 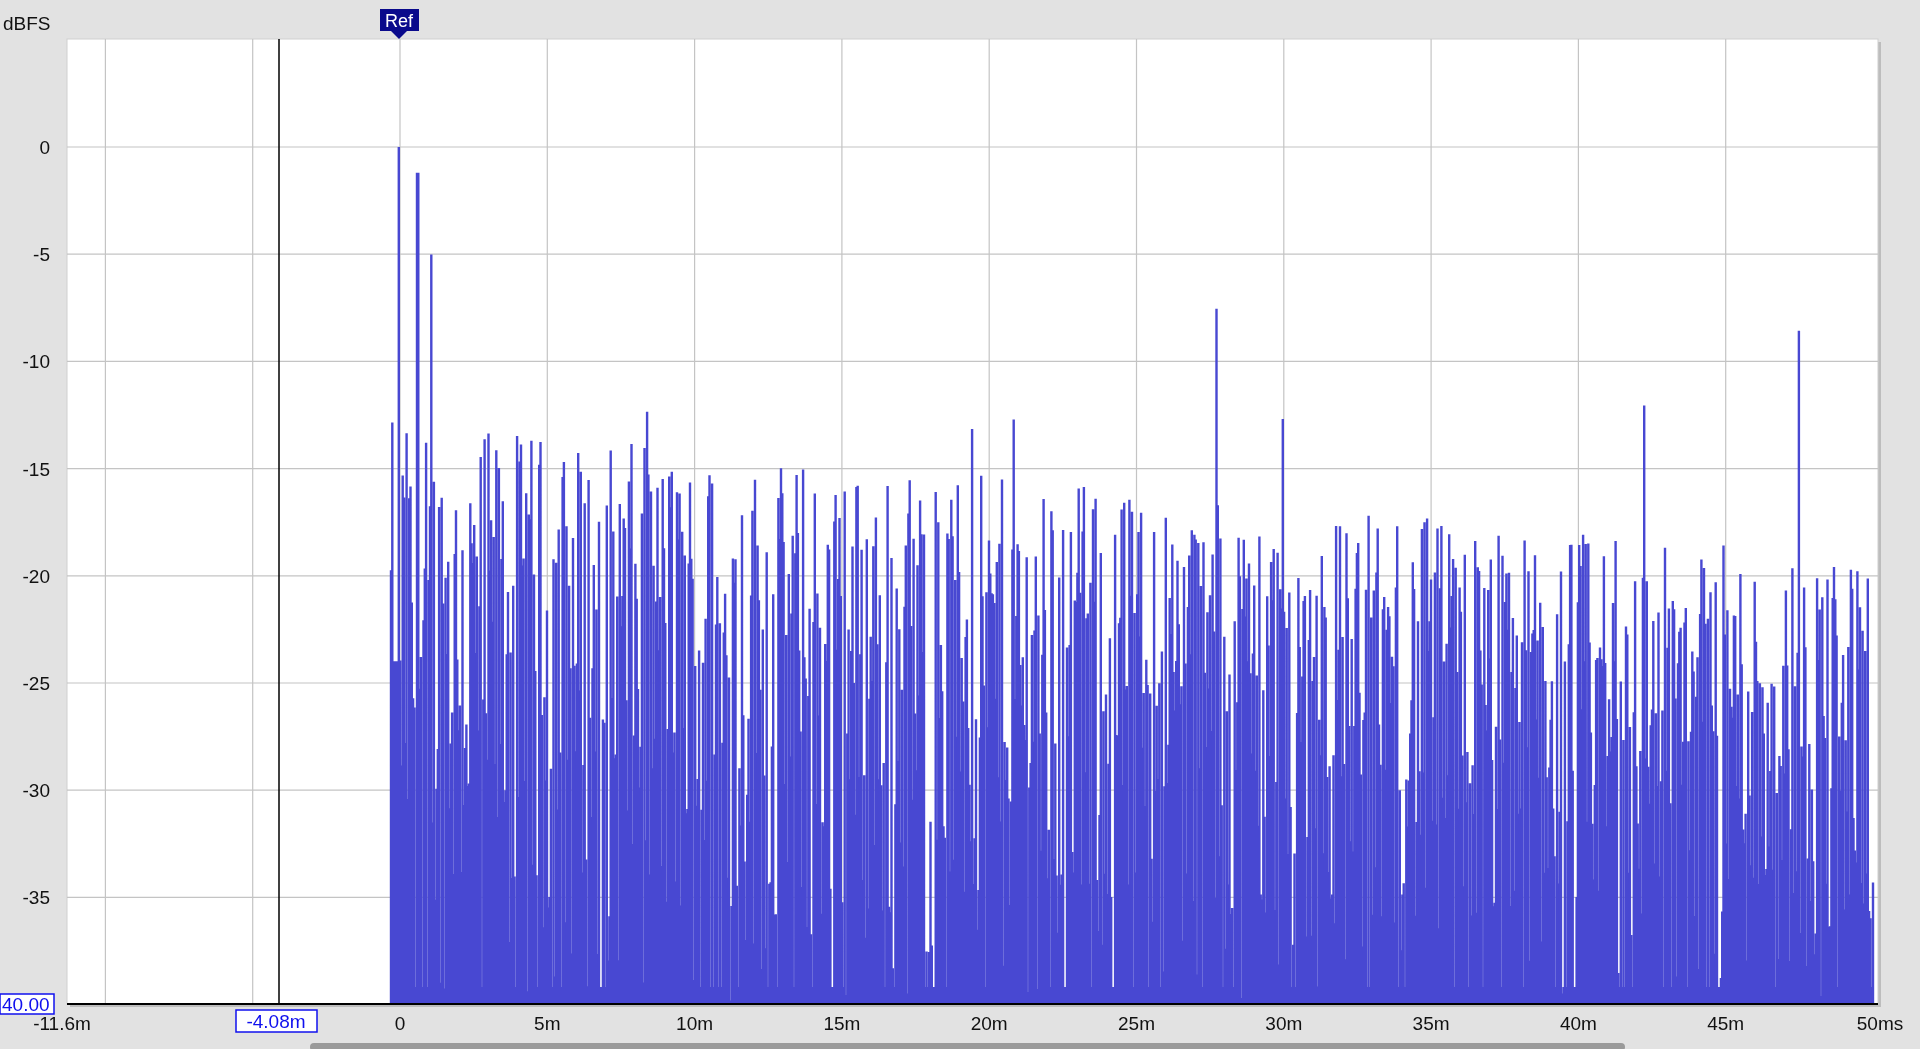 What do you see at coordinates (44, 147) in the screenshot?
I see `y-axis-tick: 0` at bounding box center [44, 147].